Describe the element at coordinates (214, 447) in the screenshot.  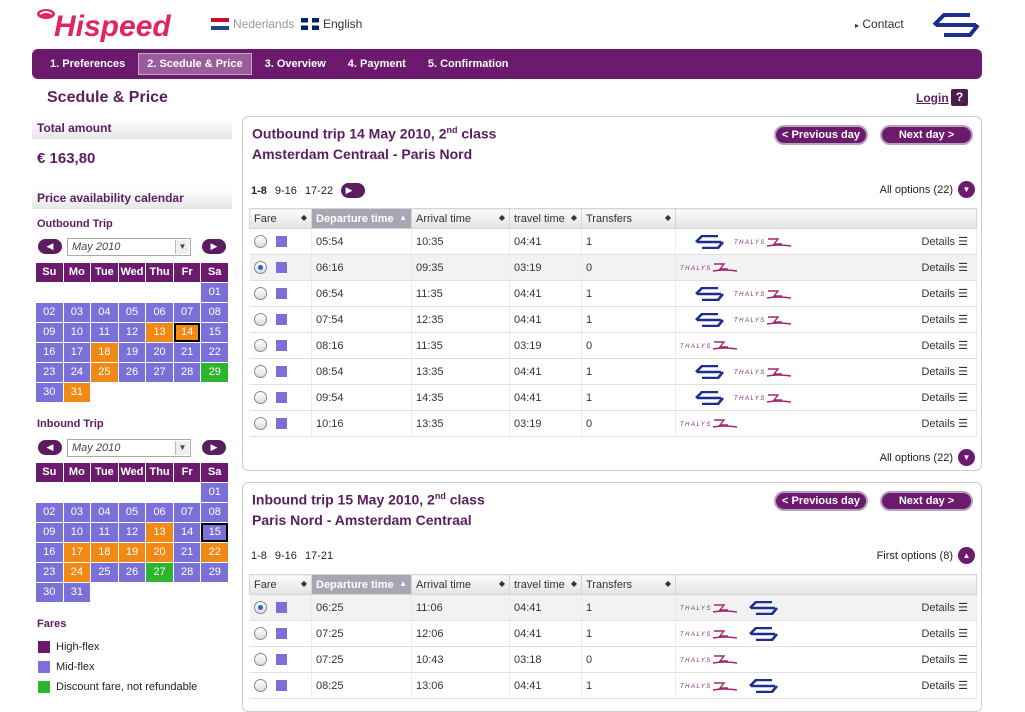
I see `inbound-next-month-button: ▶` at that location.